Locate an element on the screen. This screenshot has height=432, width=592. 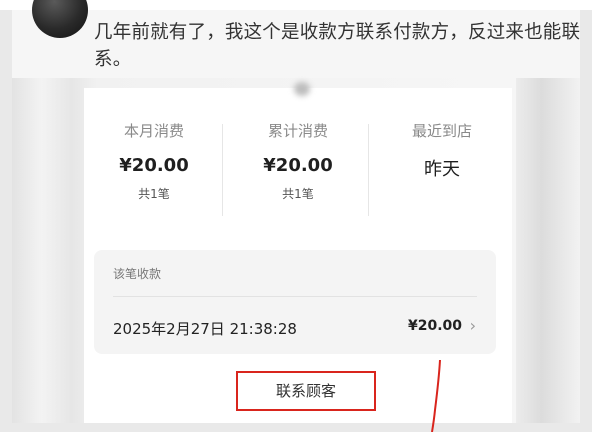
avatar is located at coordinates (60, 19).